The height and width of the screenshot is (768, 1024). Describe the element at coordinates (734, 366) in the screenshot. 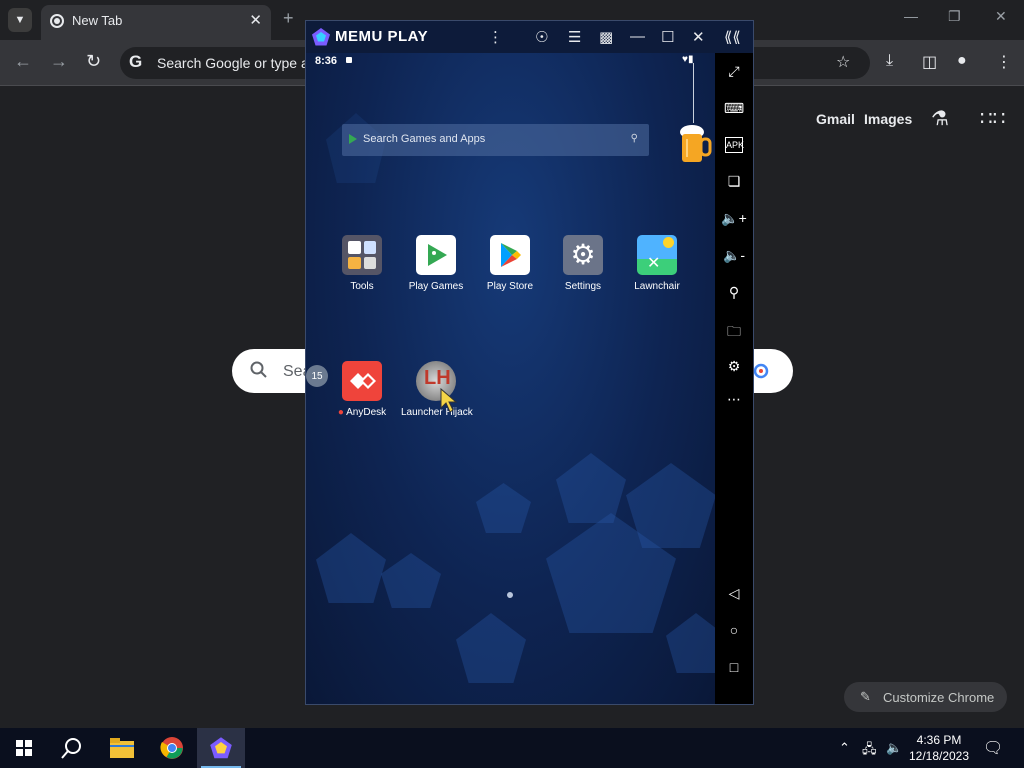

I see `settings-icon: ⚙` at that location.